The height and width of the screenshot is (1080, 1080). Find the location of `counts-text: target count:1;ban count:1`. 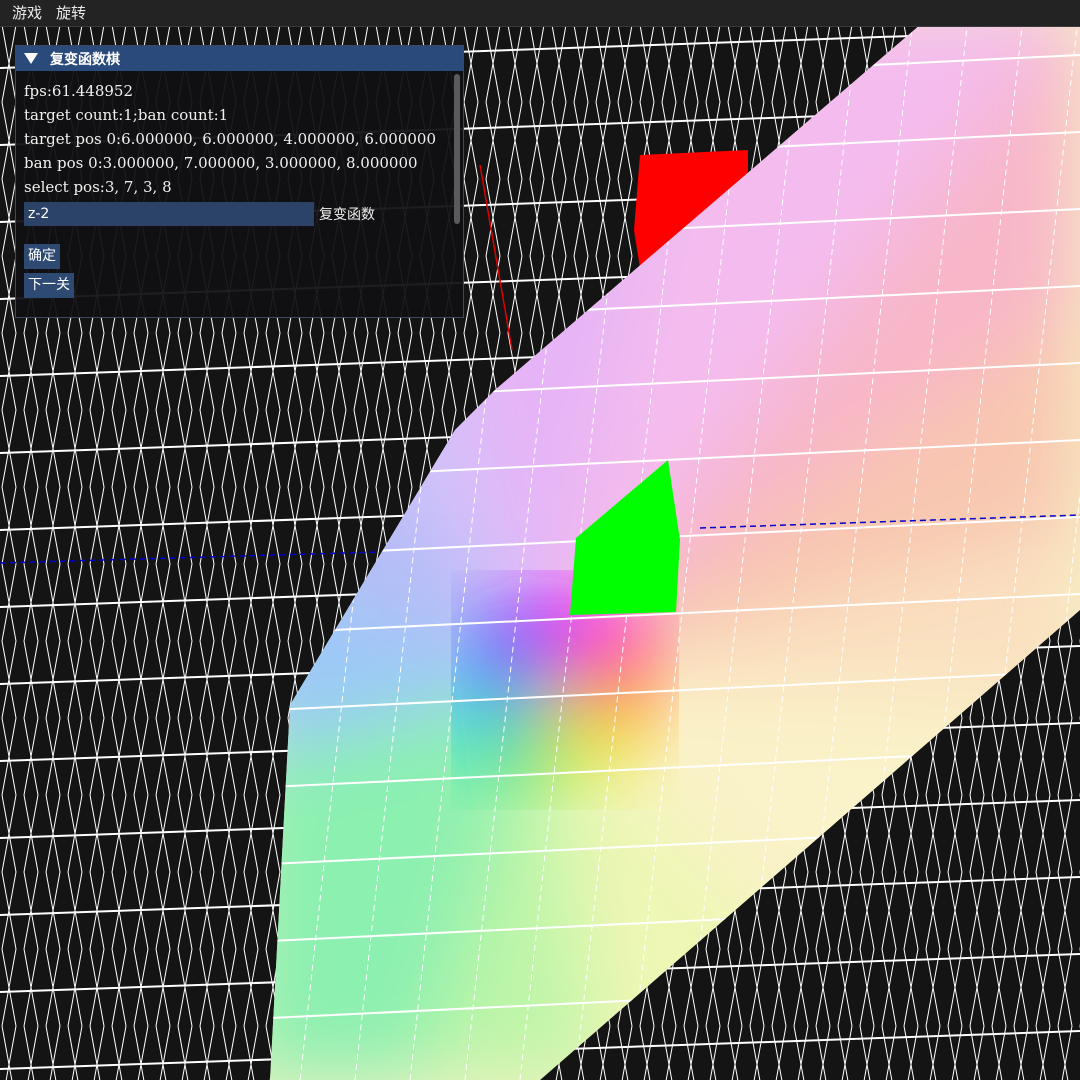

counts-text: target count:1;ban count:1 is located at coordinates (126, 115).